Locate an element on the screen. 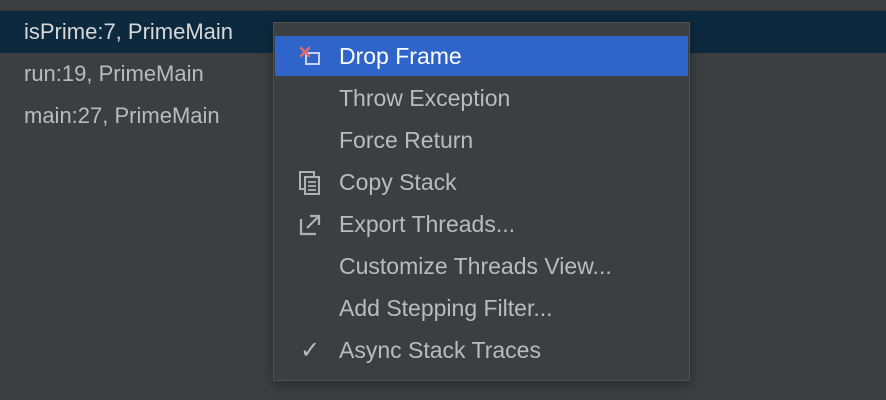  checkmark-icon: ✓ is located at coordinates (310, 350).